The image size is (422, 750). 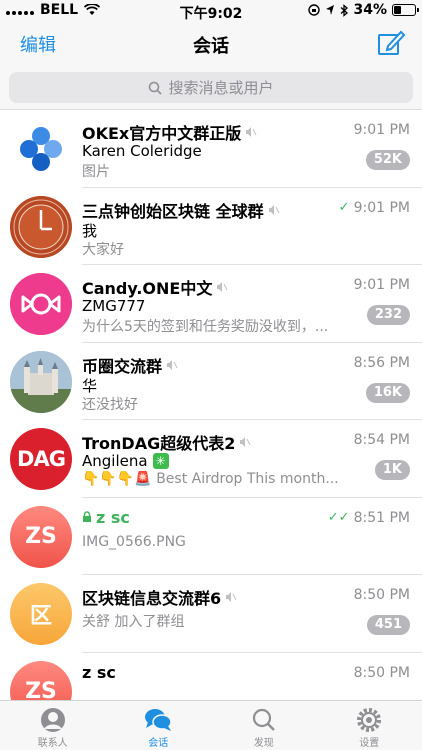 What do you see at coordinates (114, 306) in the screenshot?
I see `chat-sender: ZMG777` at bounding box center [114, 306].